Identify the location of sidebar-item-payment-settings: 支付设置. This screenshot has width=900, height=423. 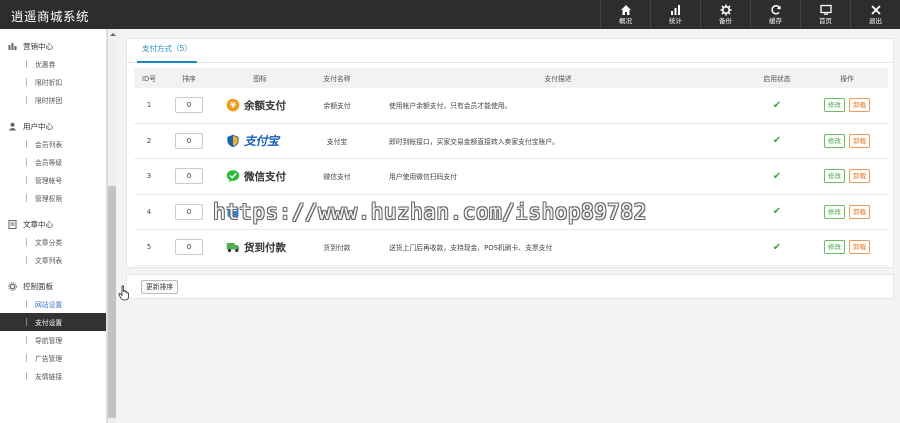
(53, 322).